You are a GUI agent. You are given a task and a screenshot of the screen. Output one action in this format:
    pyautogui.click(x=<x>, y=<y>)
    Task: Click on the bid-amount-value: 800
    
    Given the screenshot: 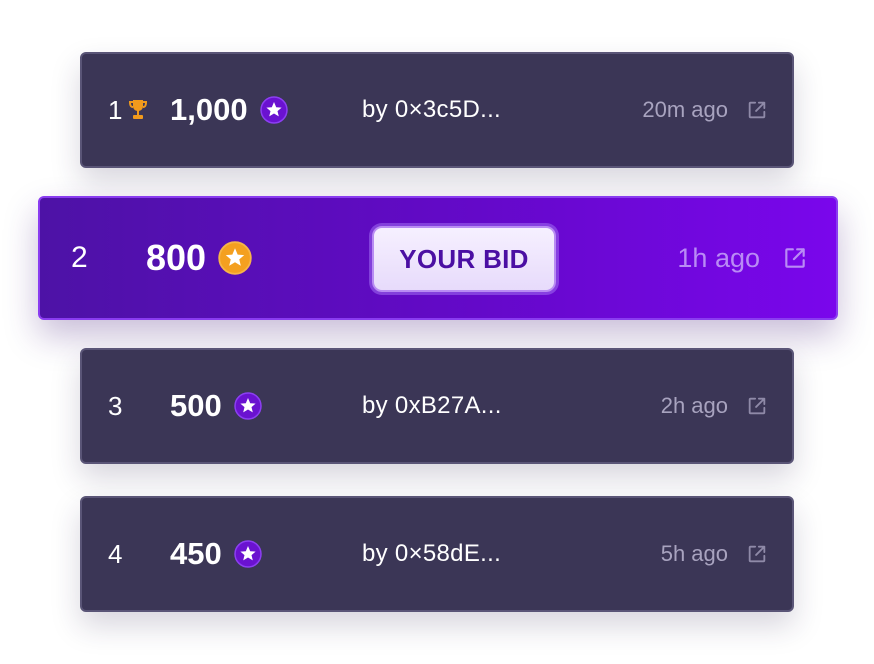 What is the action you would take?
    pyautogui.click(x=176, y=257)
    